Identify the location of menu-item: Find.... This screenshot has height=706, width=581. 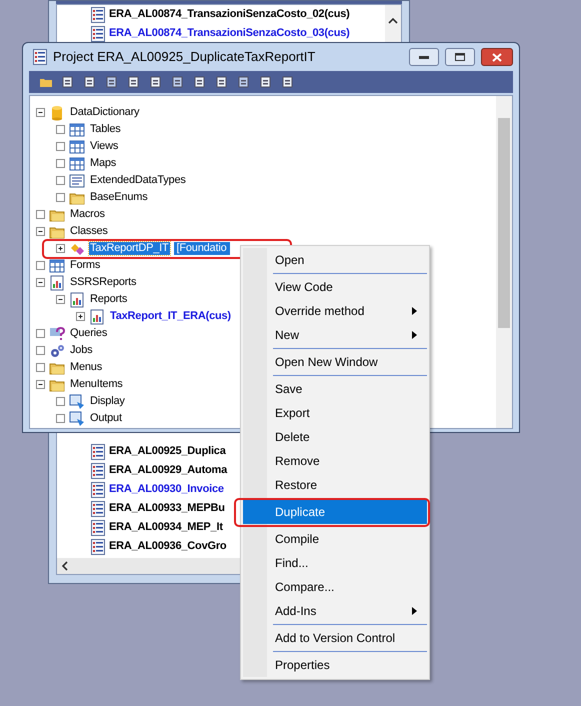
(335, 563).